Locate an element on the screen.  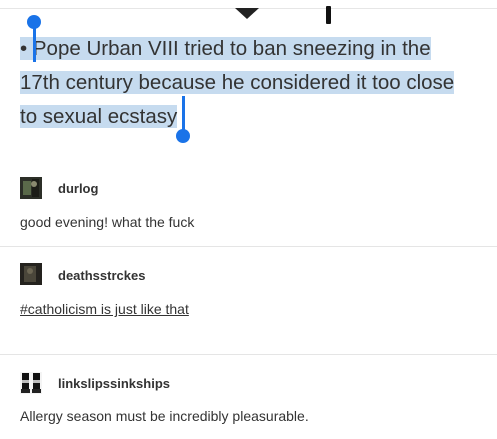
post-username: linkslipssinkships is located at coordinates (114, 383).